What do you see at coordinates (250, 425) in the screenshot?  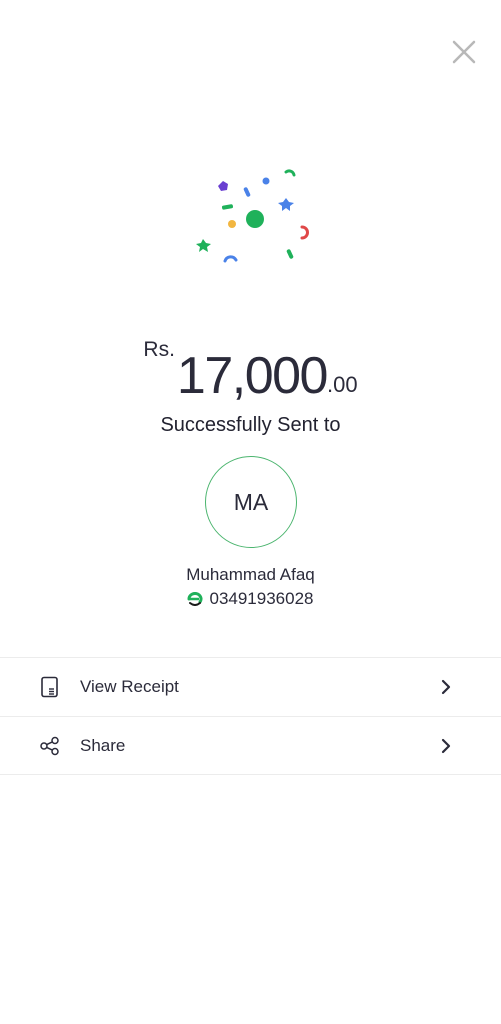 I see `status-text: Successfully Sent to` at bounding box center [250, 425].